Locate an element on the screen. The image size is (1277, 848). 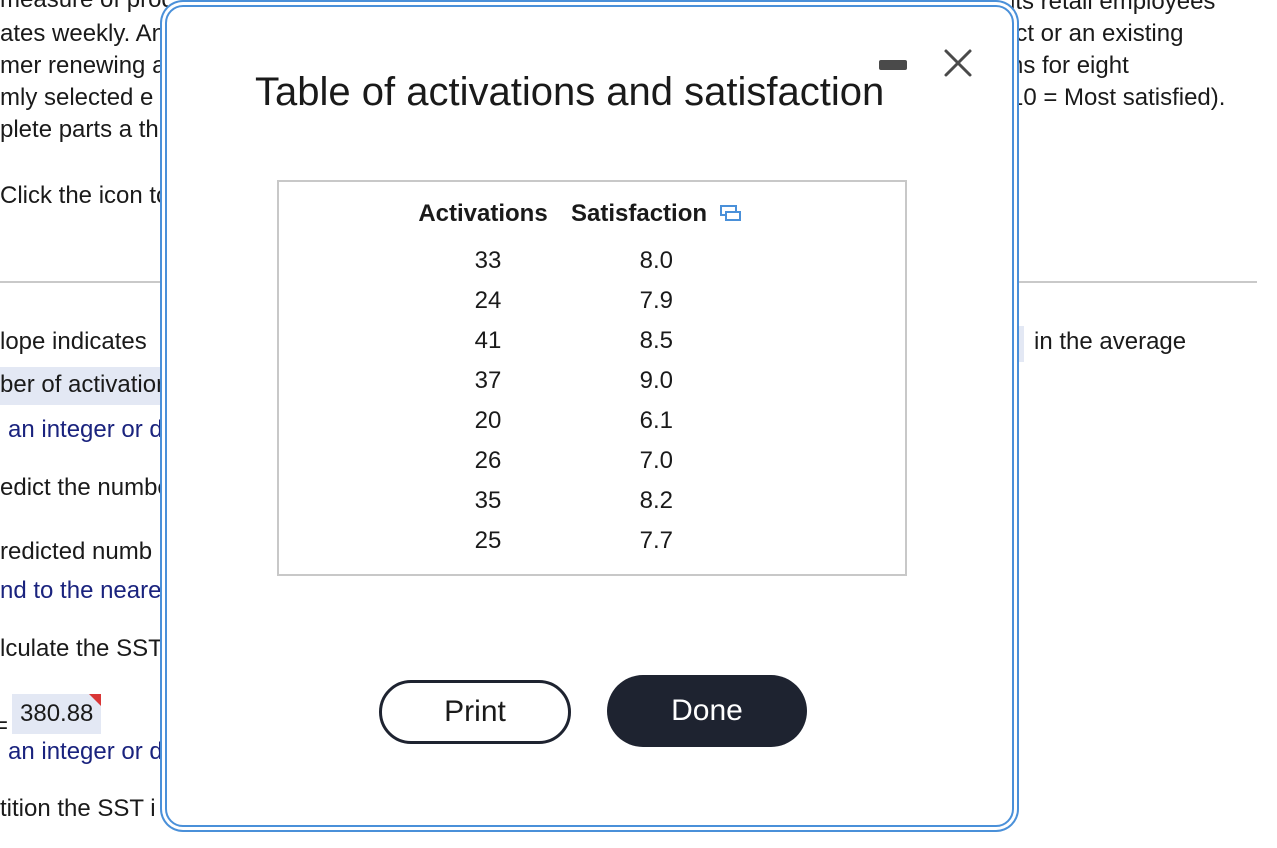
done-button: Done is located at coordinates (707, 711).